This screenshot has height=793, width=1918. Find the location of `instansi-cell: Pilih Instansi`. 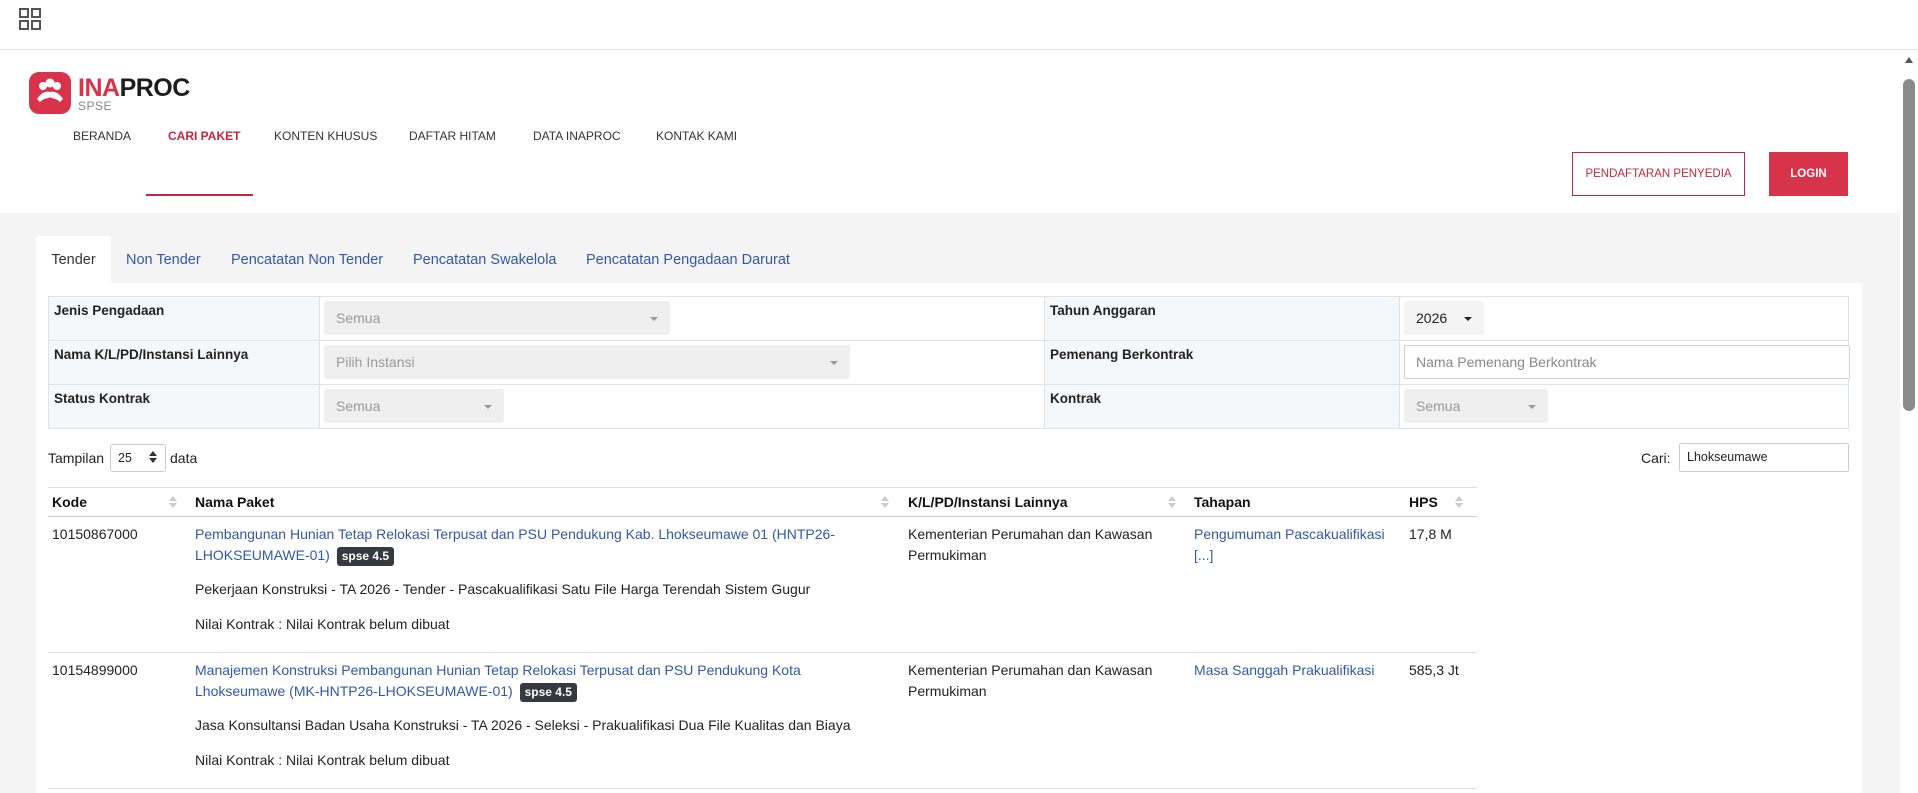

instansi-cell: Pilih Instansi is located at coordinates (682, 362).